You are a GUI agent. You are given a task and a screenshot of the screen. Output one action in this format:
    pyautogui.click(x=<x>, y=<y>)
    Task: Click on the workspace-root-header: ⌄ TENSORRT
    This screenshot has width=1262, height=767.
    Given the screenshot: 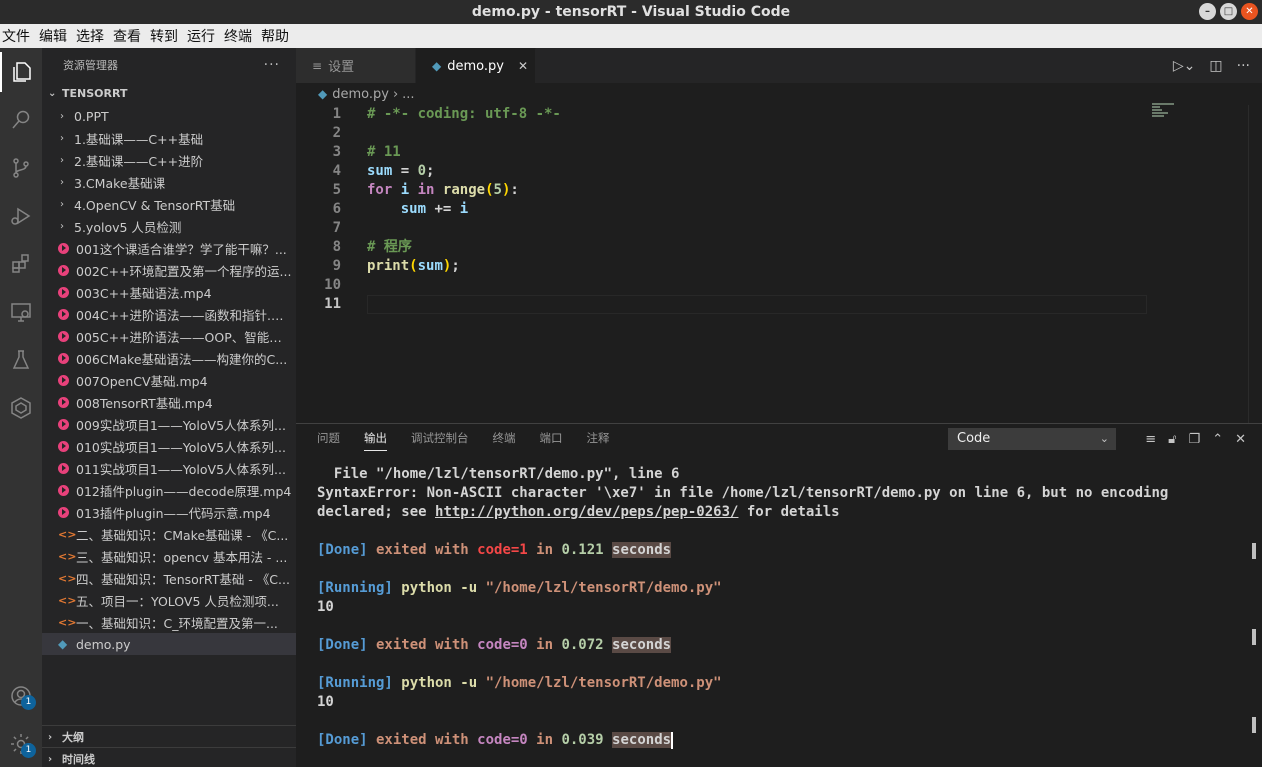 What is the action you would take?
    pyautogui.click(x=169, y=93)
    